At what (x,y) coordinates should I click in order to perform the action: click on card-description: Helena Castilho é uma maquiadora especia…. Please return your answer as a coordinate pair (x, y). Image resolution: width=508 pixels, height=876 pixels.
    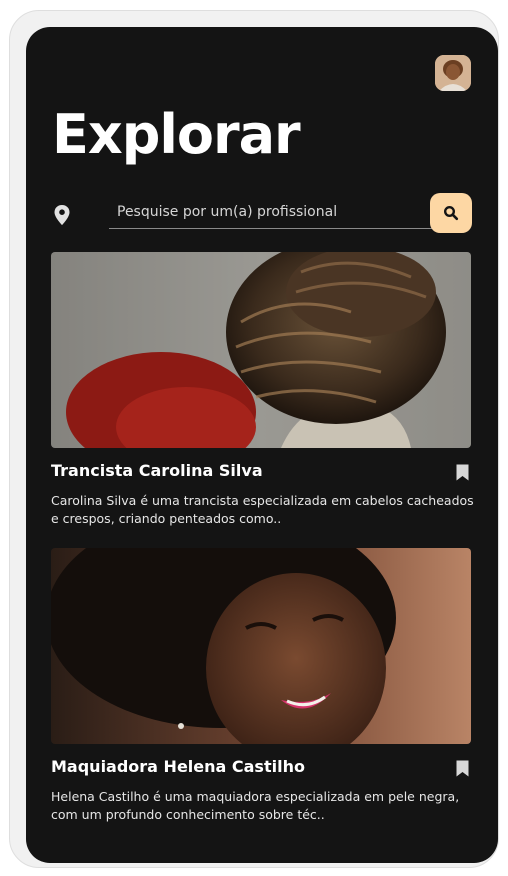
    Looking at the image, I should click on (255, 805).